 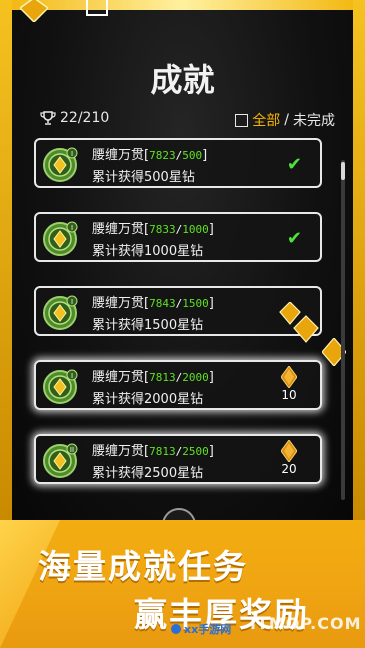 What do you see at coordinates (153, 229) in the screenshot?
I see `achievement-title: 腰缠万贯[7833/1000]` at bounding box center [153, 229].